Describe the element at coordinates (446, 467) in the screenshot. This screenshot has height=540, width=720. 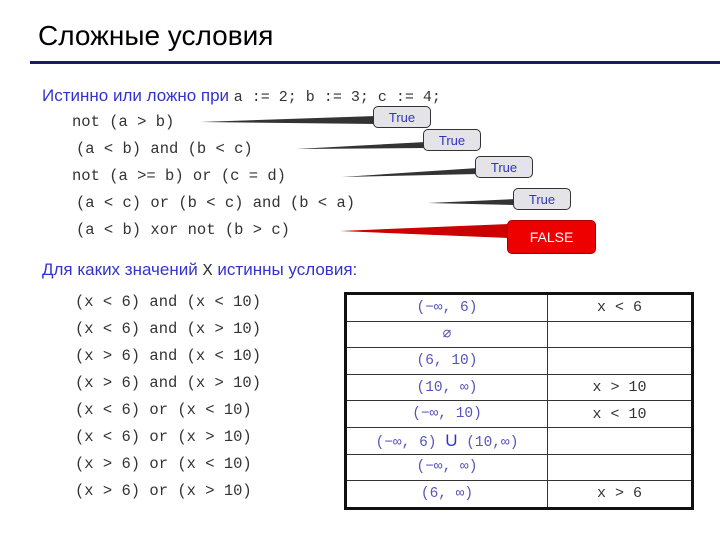
I see `interval-cell: (−∞, ∞)` at that location.